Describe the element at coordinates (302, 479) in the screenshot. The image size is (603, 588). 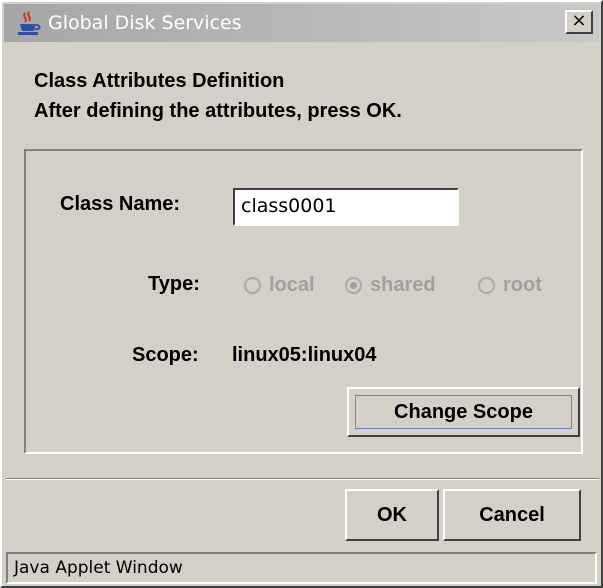
I see `separator` at that location.